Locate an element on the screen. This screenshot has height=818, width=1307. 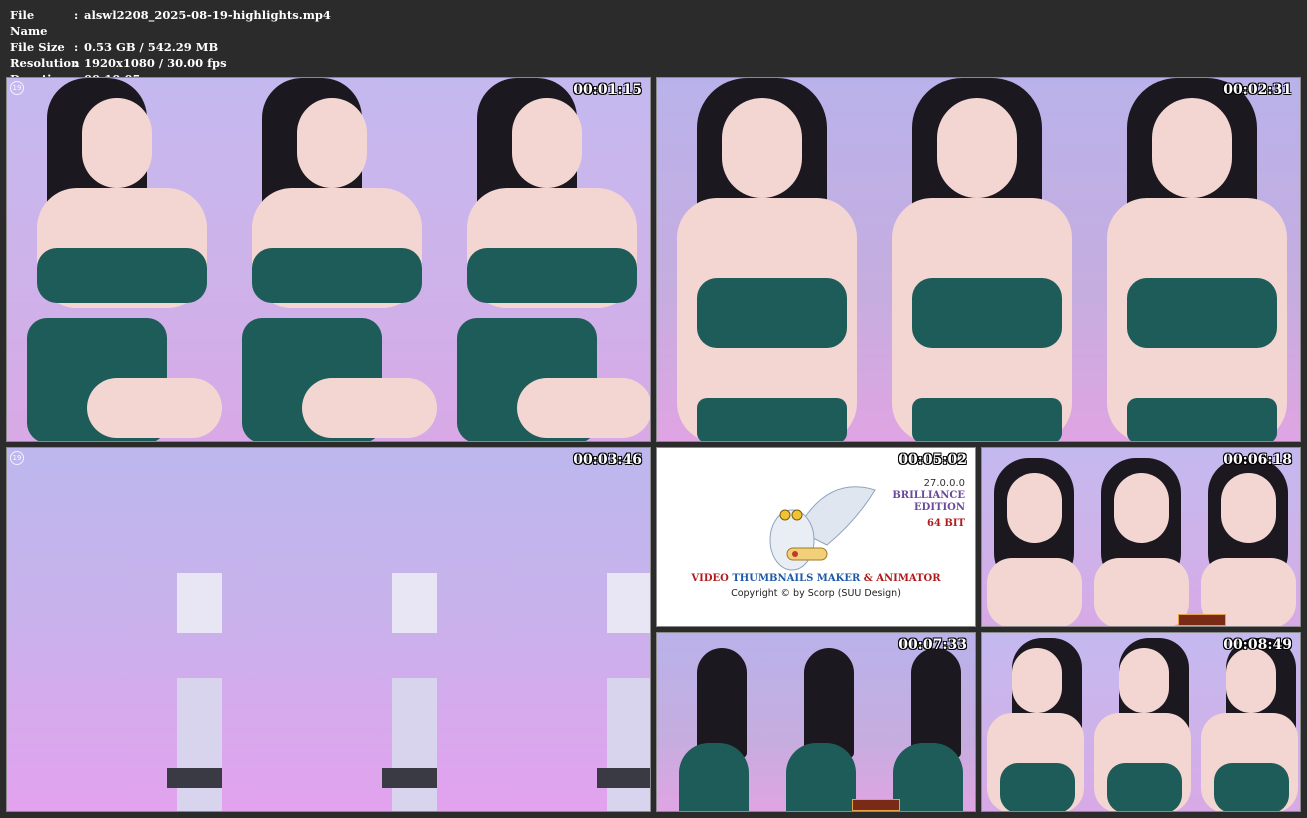
logo-title-part3: & ANIMATOR is located at coordinates (900, 578).